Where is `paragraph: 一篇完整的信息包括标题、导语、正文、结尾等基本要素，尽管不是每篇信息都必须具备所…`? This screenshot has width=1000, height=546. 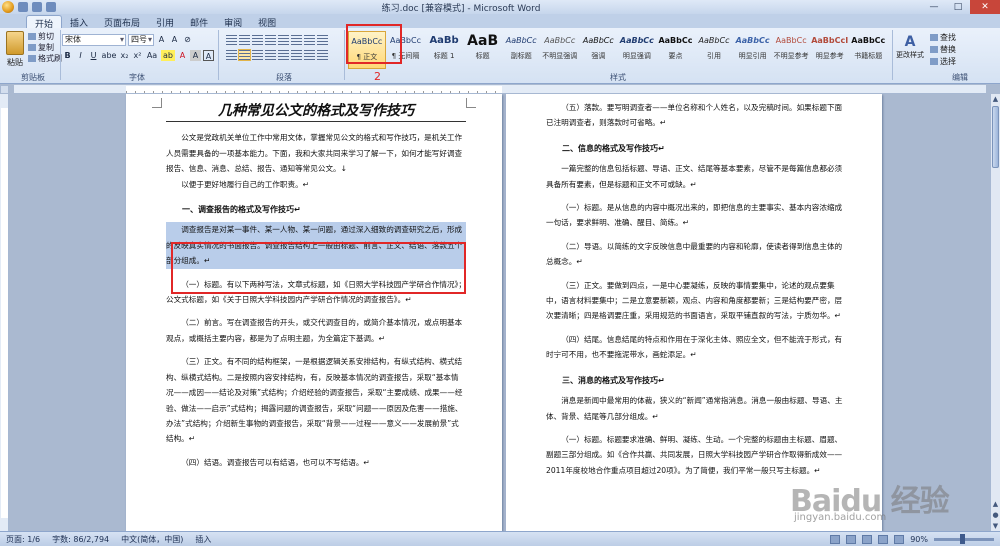
paragraph: 一篇完整的信息包括标题、导语、正文、结尾等基本要素，尽管不是每篇信息都必须具备所… is located at coordinates (694, 176).